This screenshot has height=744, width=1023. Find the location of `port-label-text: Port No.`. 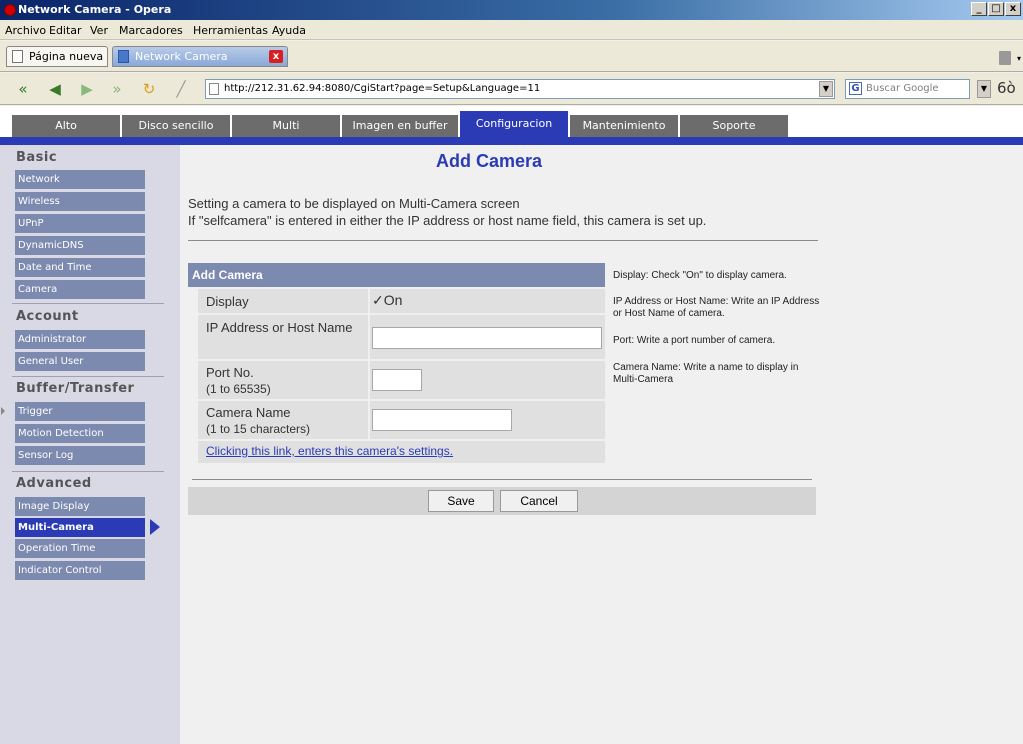

port-label-text: Port No. is located at coordinates (230, 372).